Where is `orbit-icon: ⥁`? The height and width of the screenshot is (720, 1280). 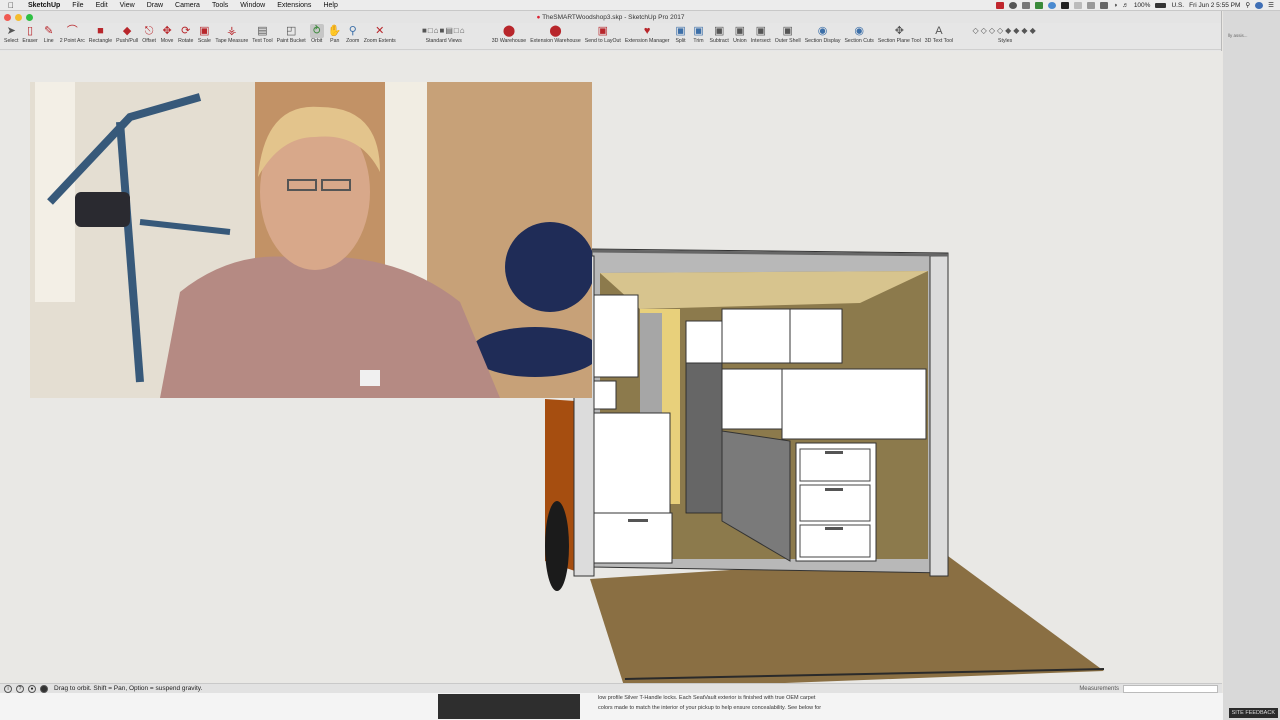 orbit-icon: ⥁ is located at coordinates (316, 31).